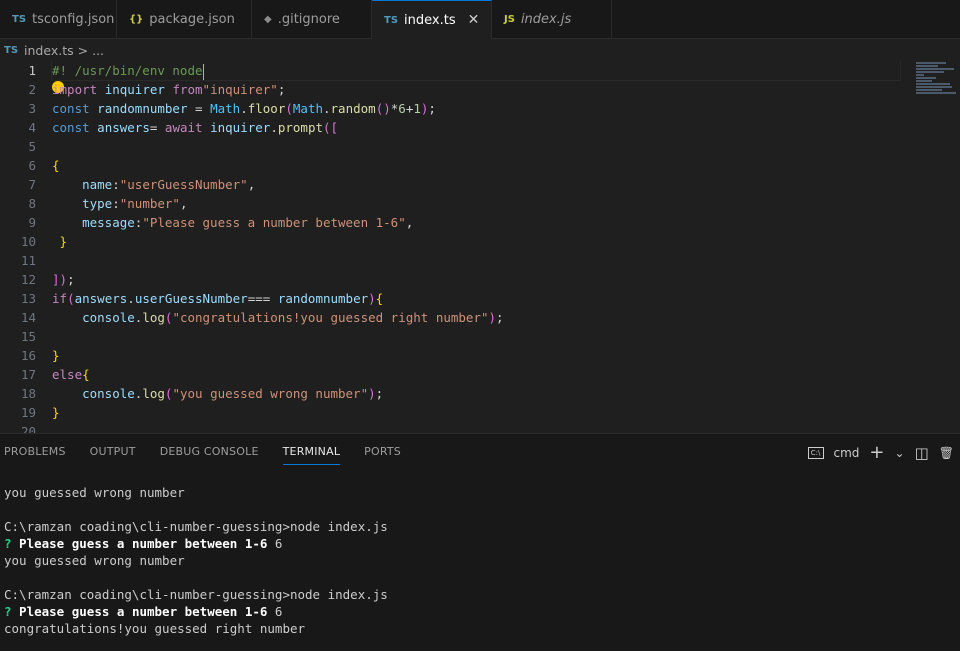  Describe the element at coordinates (876, 452) in the screenshot. I see `add-terminal-icon: +` at that location.